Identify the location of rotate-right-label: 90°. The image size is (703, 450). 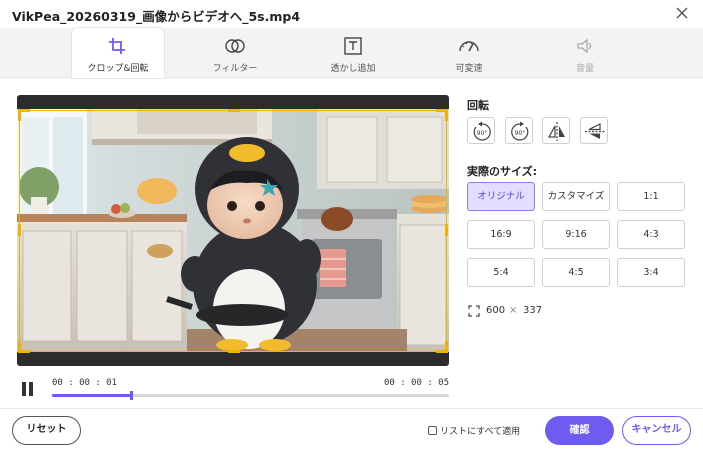
(520, 133).